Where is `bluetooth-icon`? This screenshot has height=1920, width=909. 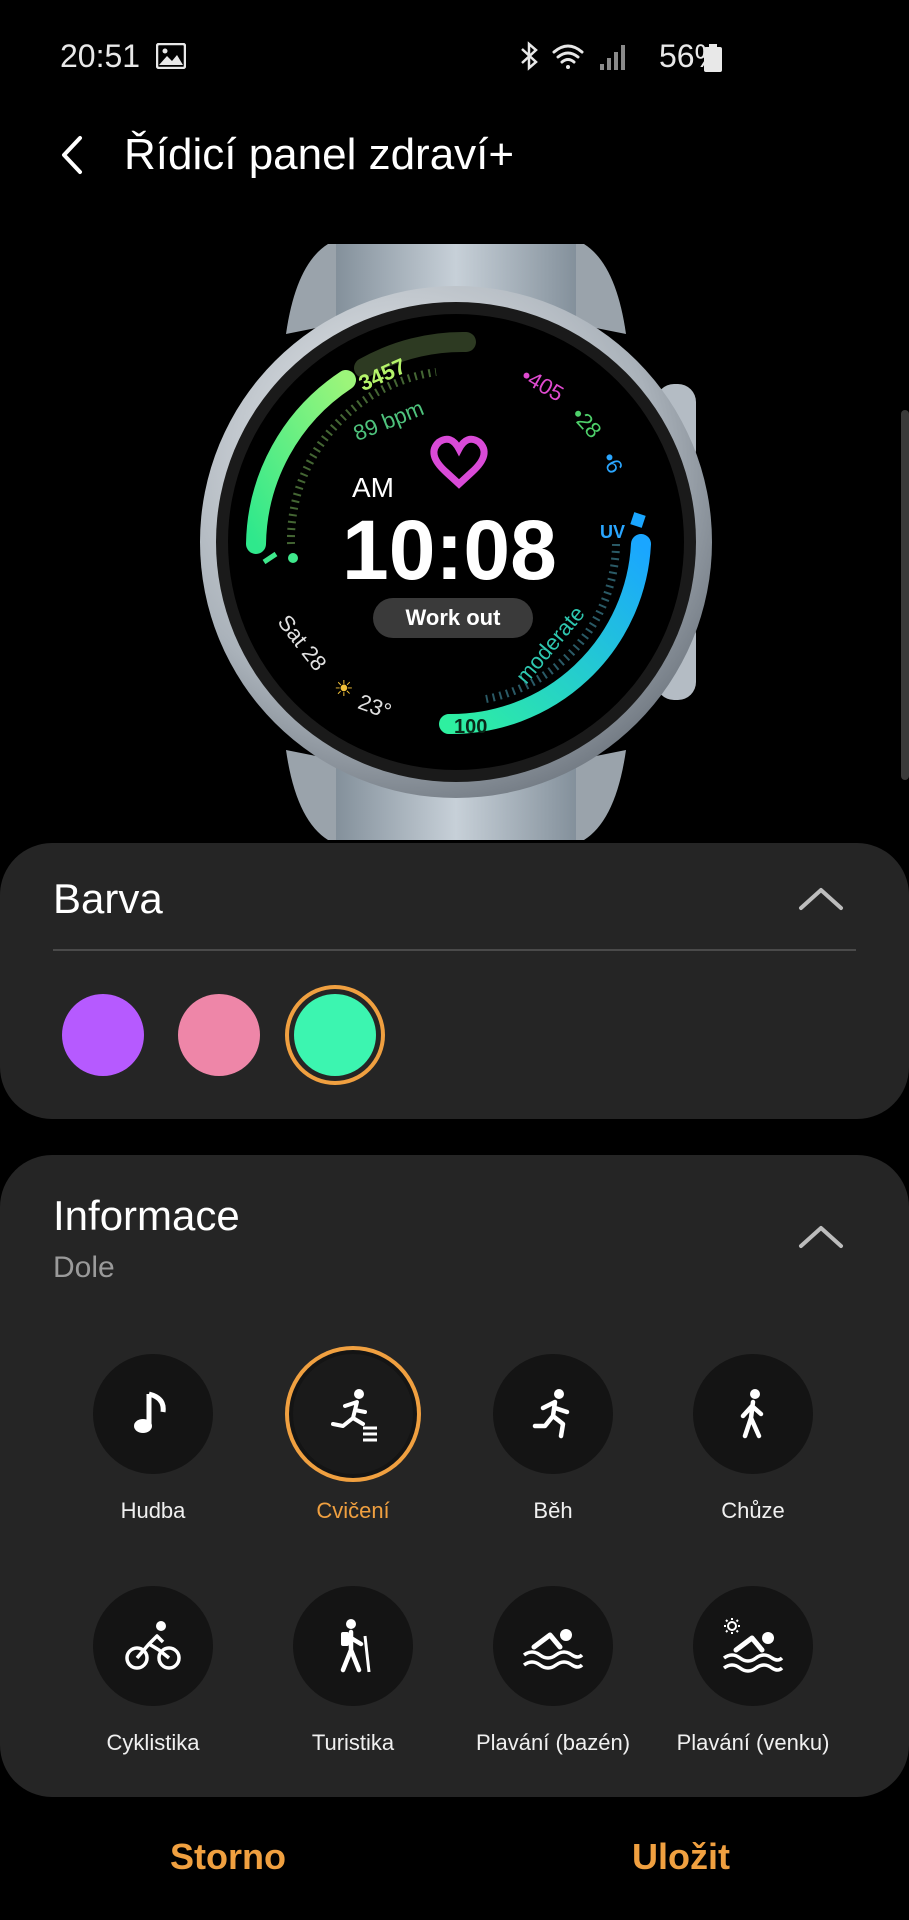
bluetooth-icon is located at coordinates (529, 56).